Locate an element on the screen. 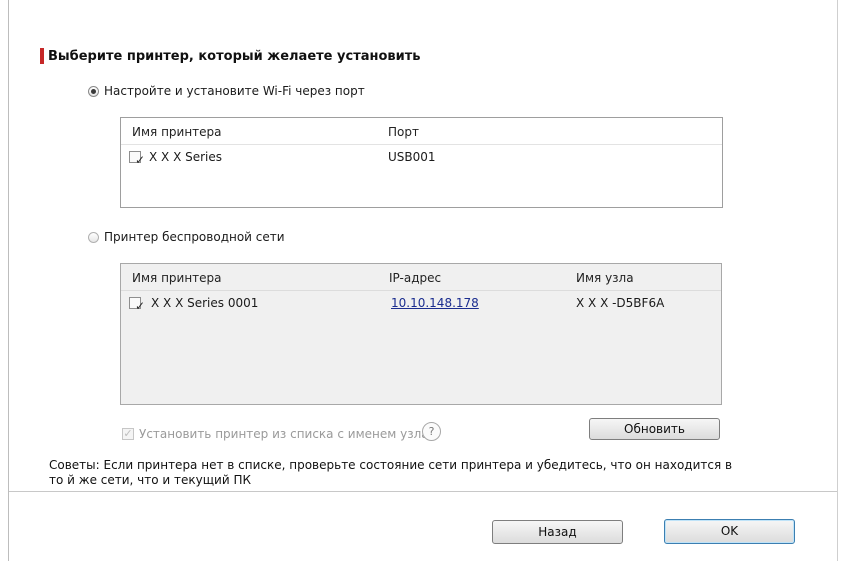 The image size is (846, 561). radio-unchecked-icon is located at coordinates (93, 237).